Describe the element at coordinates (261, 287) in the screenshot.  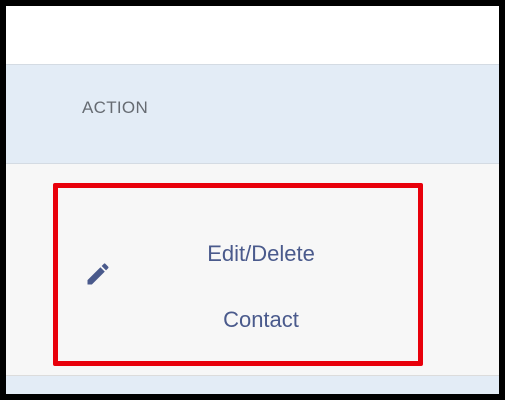
I see `edit-delete-contact-link: Edit/Delete Contact` at that location.